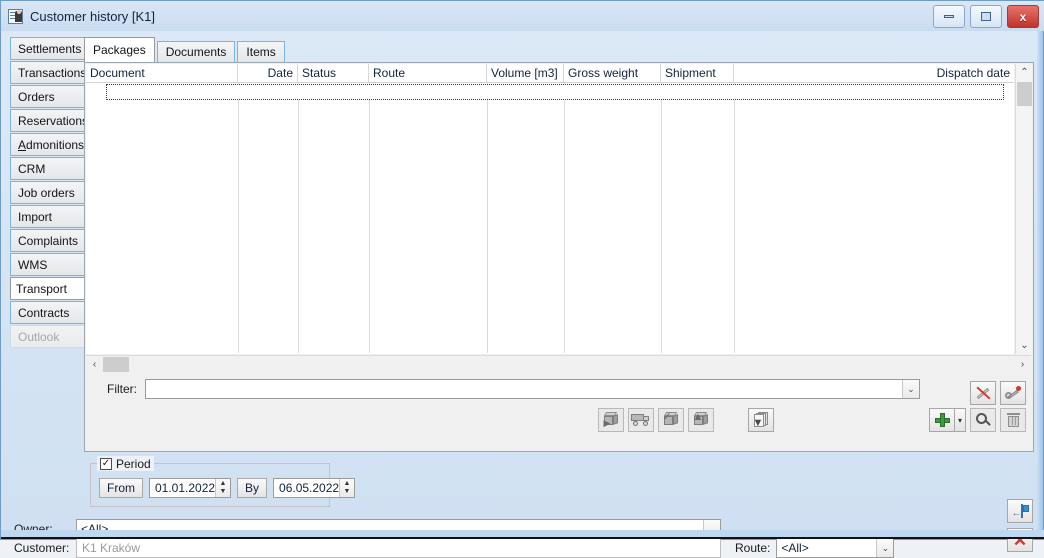 The width and height of the screenshot is (1044, 558). Describe the element at coordinates (1022, 364) in the screenshot. I see `scroll-right-icon: ›` at that location.